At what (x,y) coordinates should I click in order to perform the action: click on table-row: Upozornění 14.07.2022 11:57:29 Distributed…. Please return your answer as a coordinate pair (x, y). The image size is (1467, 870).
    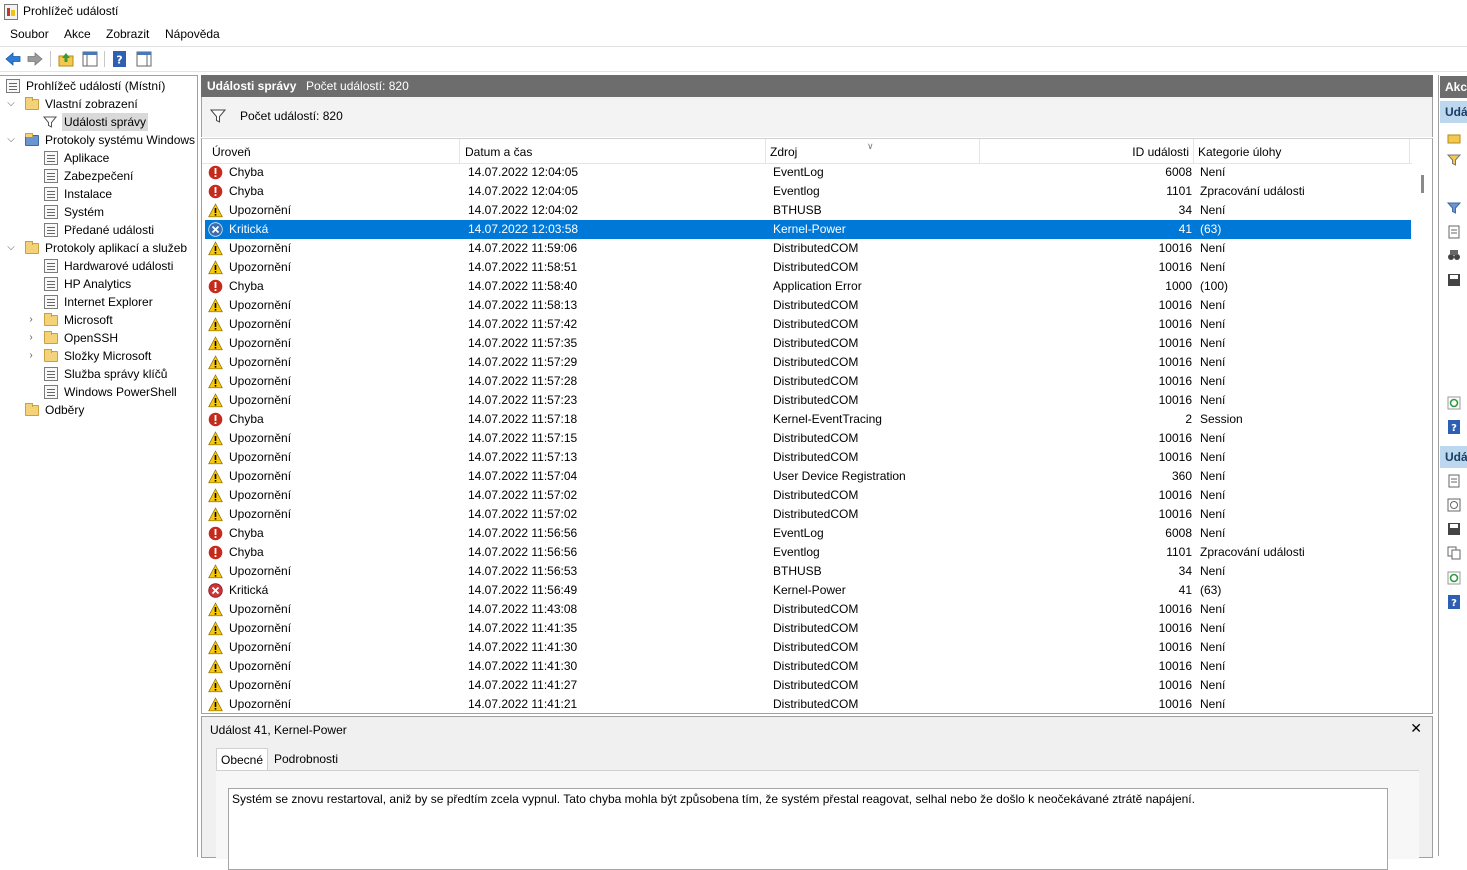
    Looking at the image, I should click on (808, 362).